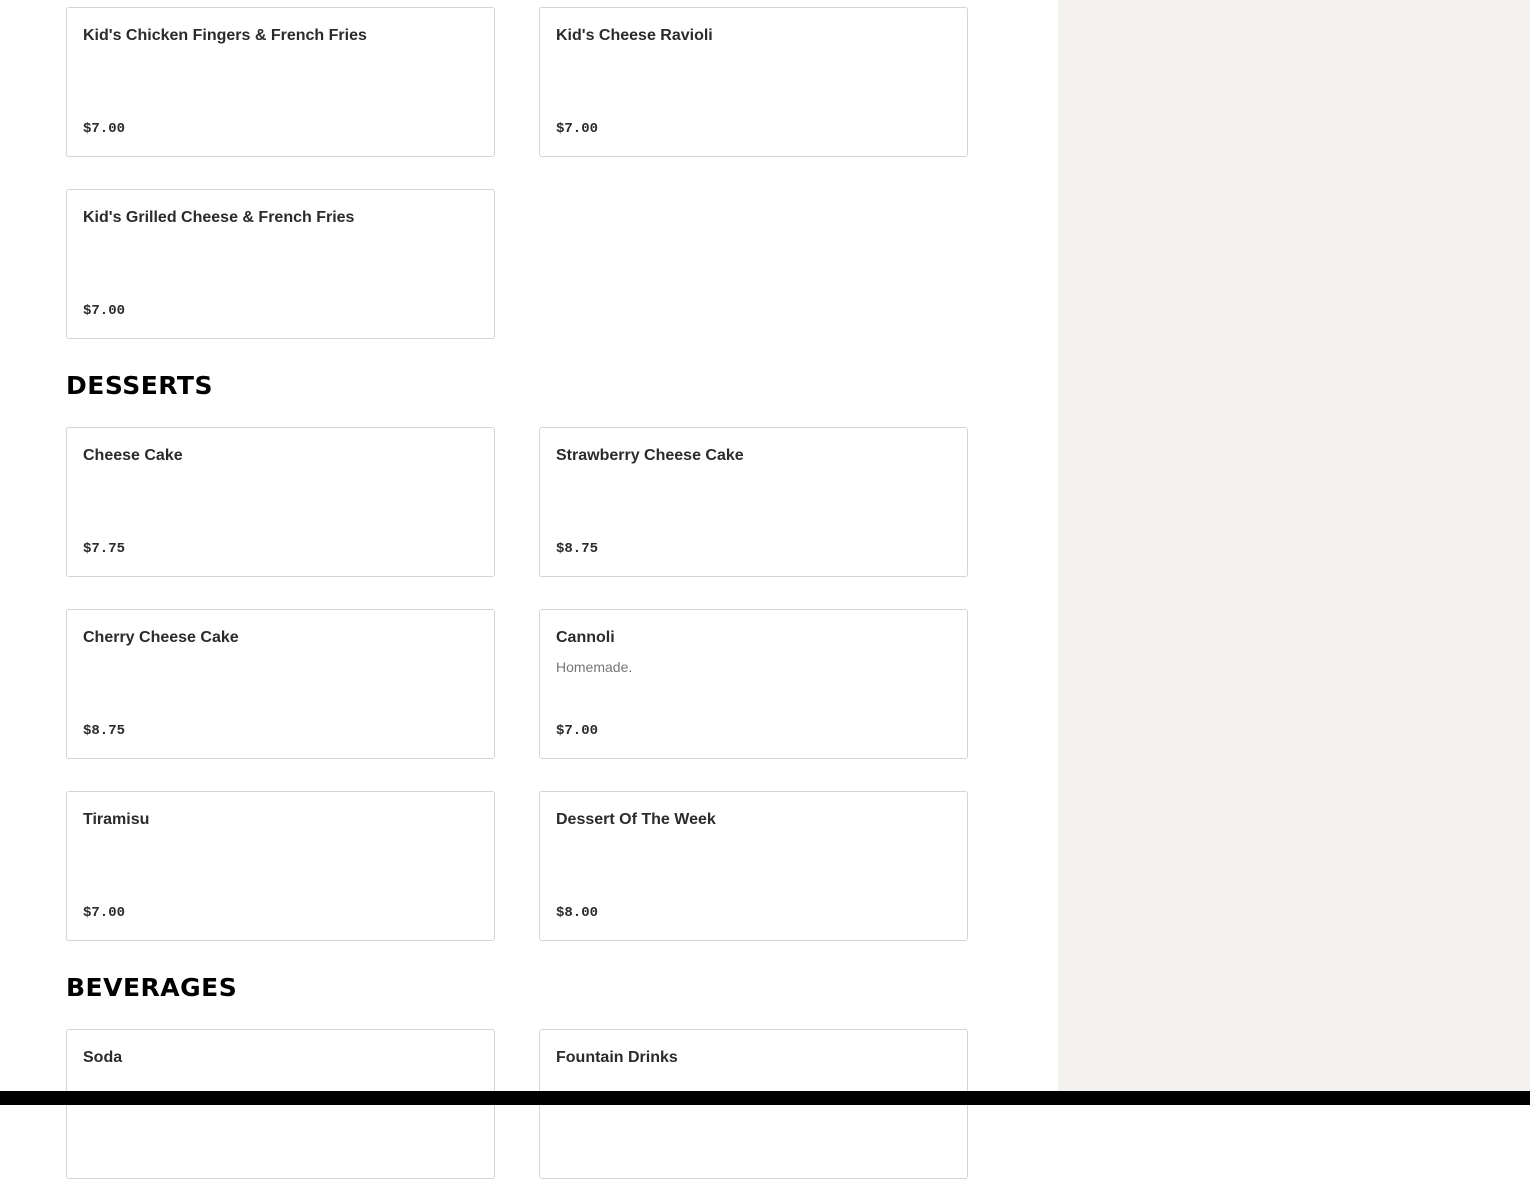 The image size is (1530, 1179). I want to click on menu-item-description: Homemade., so click(594, 667).